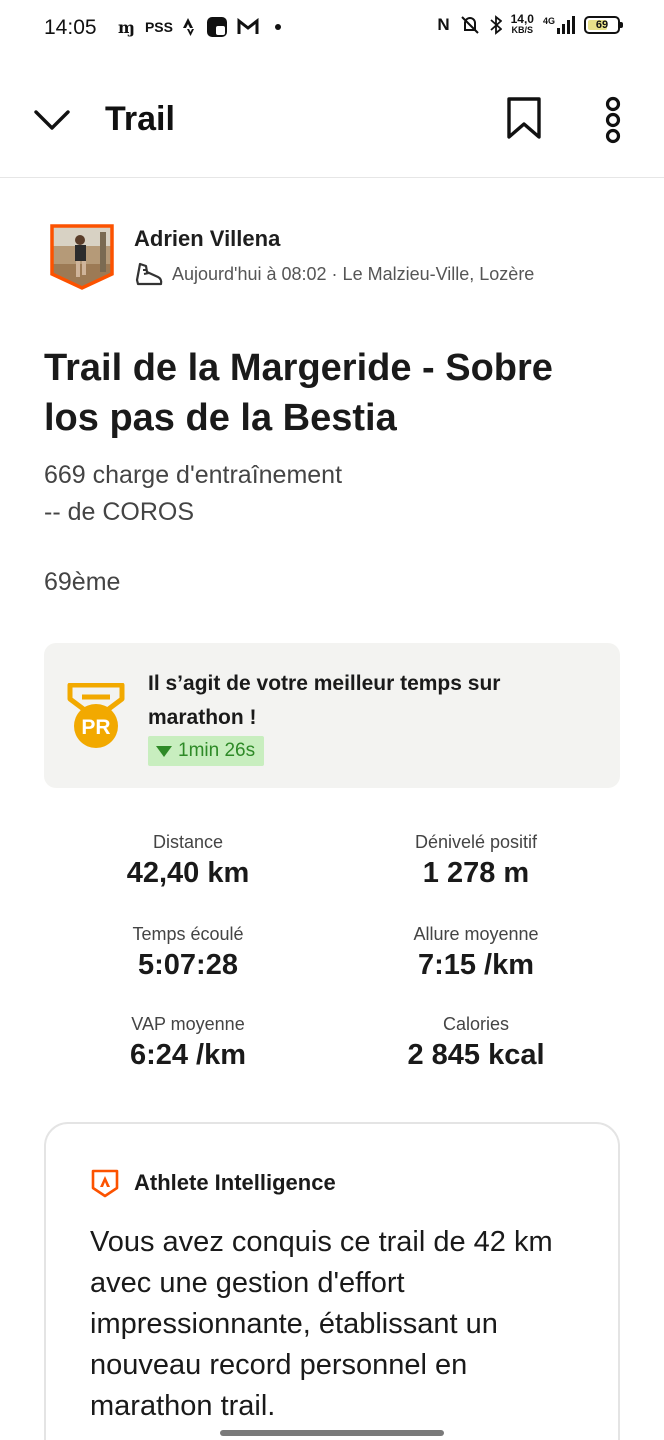  Describe the element at coordinates (248, 26) in the screenshot. I see `gmail-icon` at that location.